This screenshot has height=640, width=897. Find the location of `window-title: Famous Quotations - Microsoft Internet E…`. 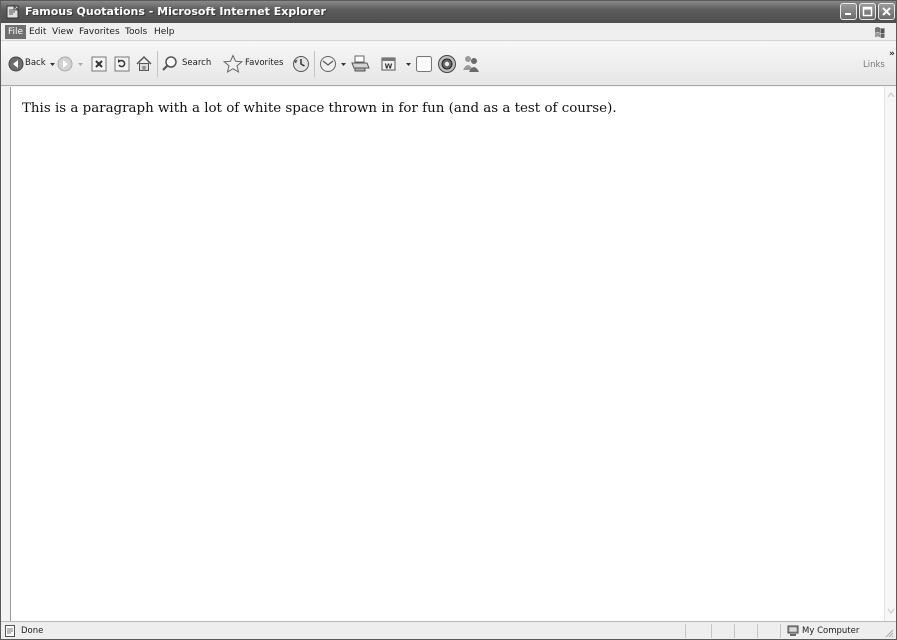

window-title: Famous Quotations - Microsoft Internet E… is located at coordinates (175, 11).